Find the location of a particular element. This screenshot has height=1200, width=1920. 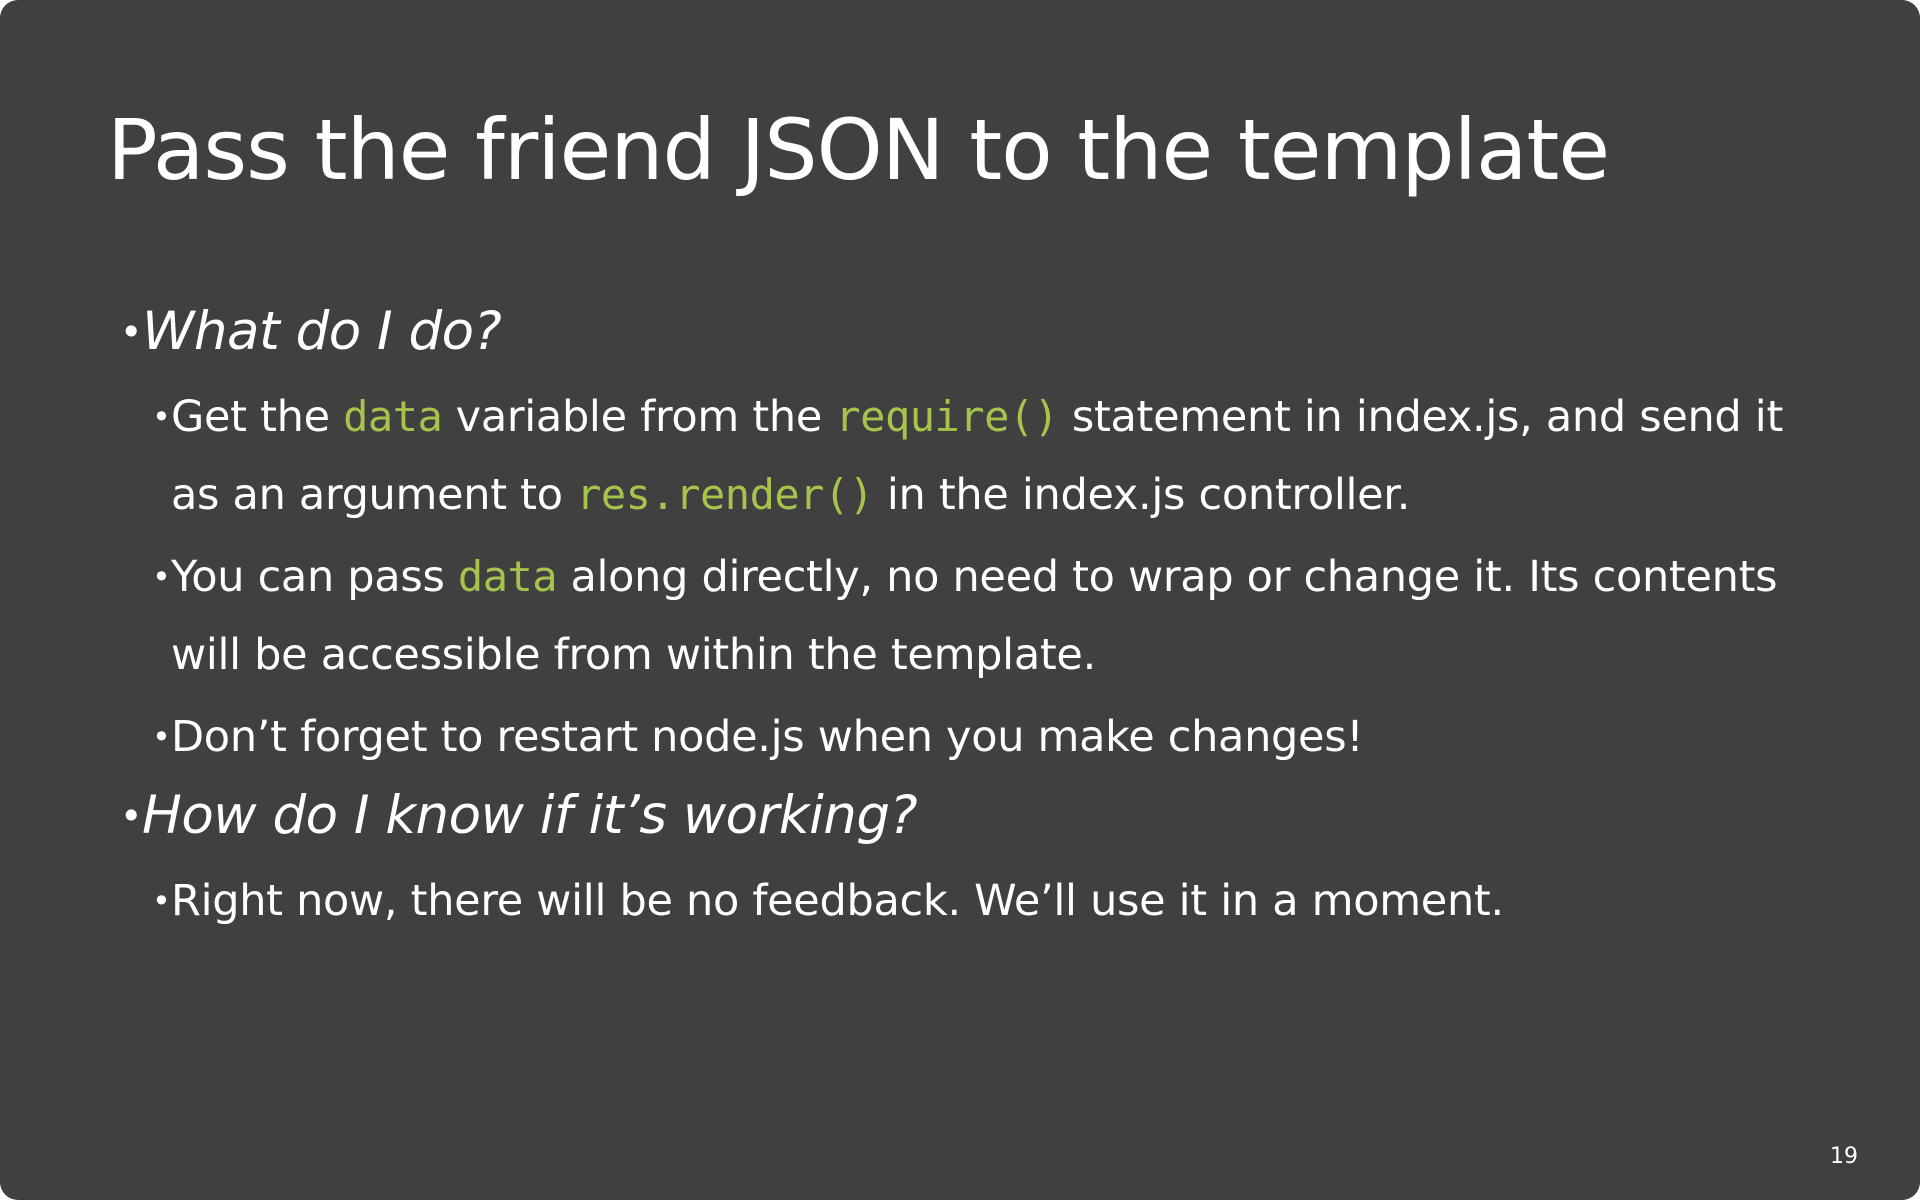

code-res-render: res.render() is located at coordinates (725, 494).